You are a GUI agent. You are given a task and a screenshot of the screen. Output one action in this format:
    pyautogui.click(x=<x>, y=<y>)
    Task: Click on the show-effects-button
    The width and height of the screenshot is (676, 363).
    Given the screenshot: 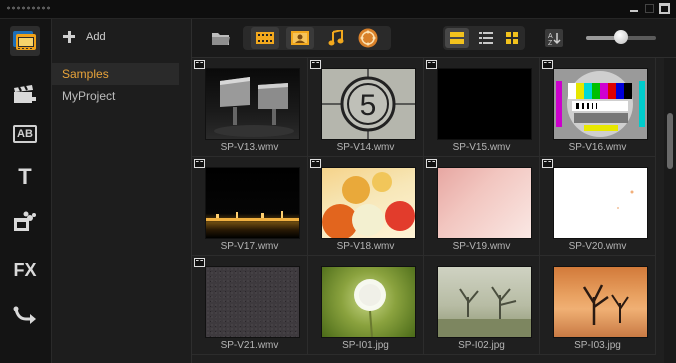 What is the action you would take?
    pyautogui.click(x=368, y=38)
    